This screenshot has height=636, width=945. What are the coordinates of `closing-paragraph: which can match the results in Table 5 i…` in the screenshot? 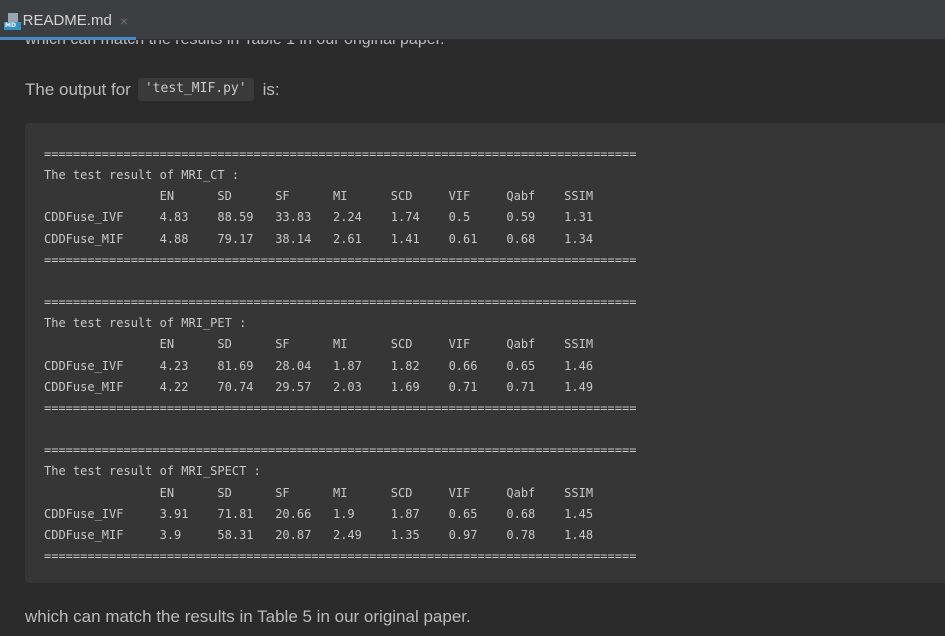 It's located at (248, 616).